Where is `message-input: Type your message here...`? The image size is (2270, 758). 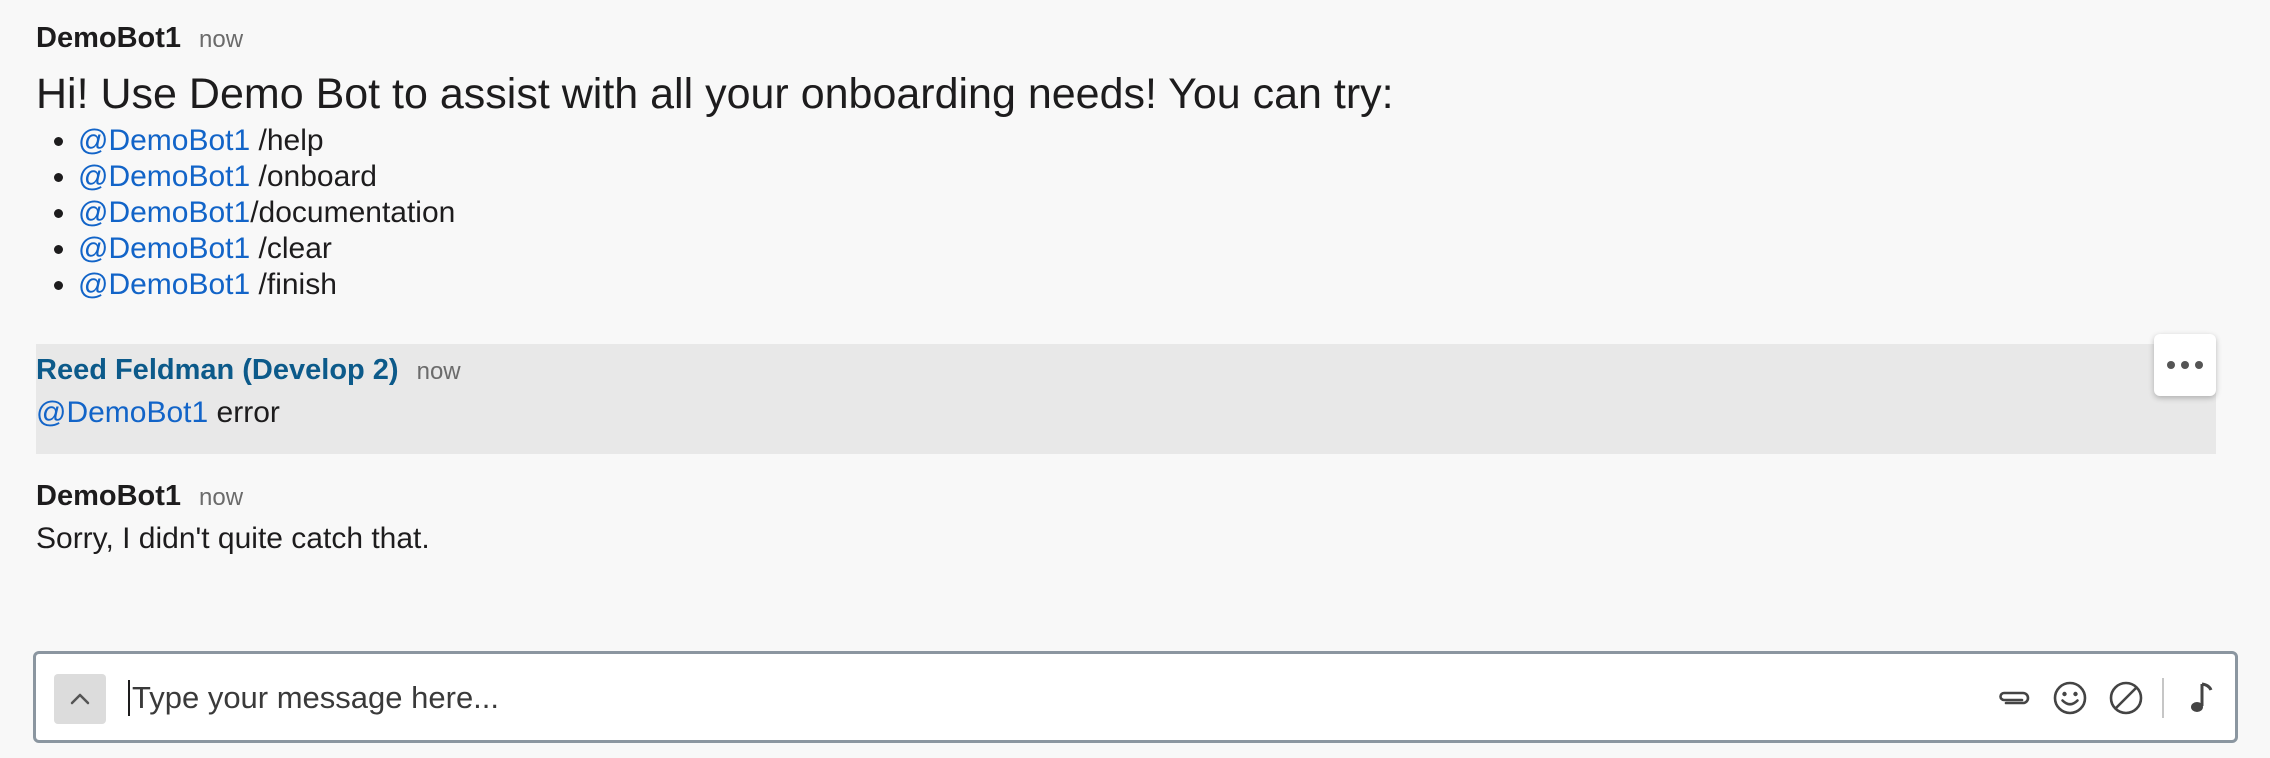 message-input: Type your message here... is located at coordinates (978, 698).